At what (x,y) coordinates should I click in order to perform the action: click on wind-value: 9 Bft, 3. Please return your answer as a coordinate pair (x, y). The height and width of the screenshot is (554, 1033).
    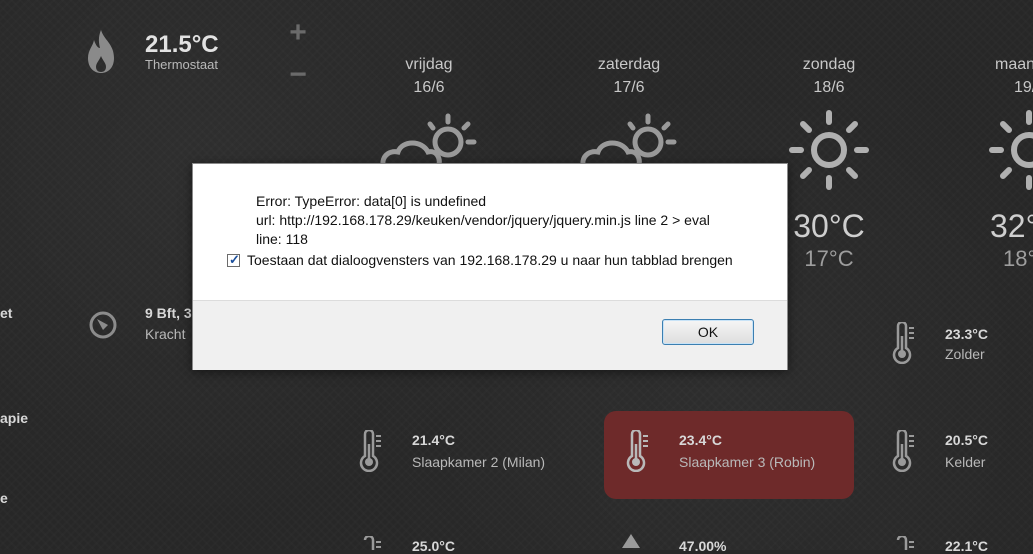
    Looking at the image, I should click on (168, 313).